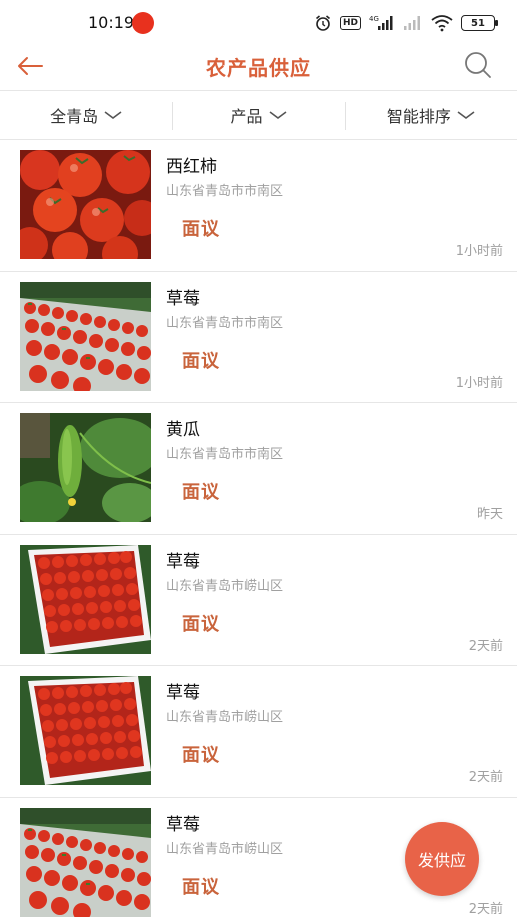 The height and width of the screenshot is (920, 517). I want to click on page-title: 农产品供应, so click(258, 68).